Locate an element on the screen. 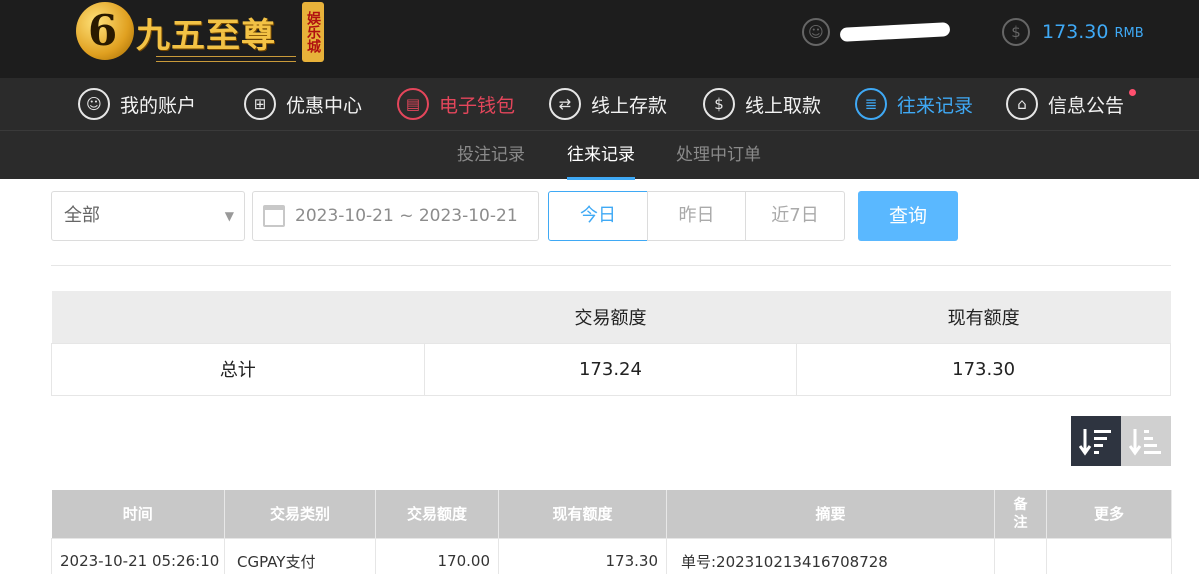  gift-icon: ⊞ is located at coordinates (260, 104).